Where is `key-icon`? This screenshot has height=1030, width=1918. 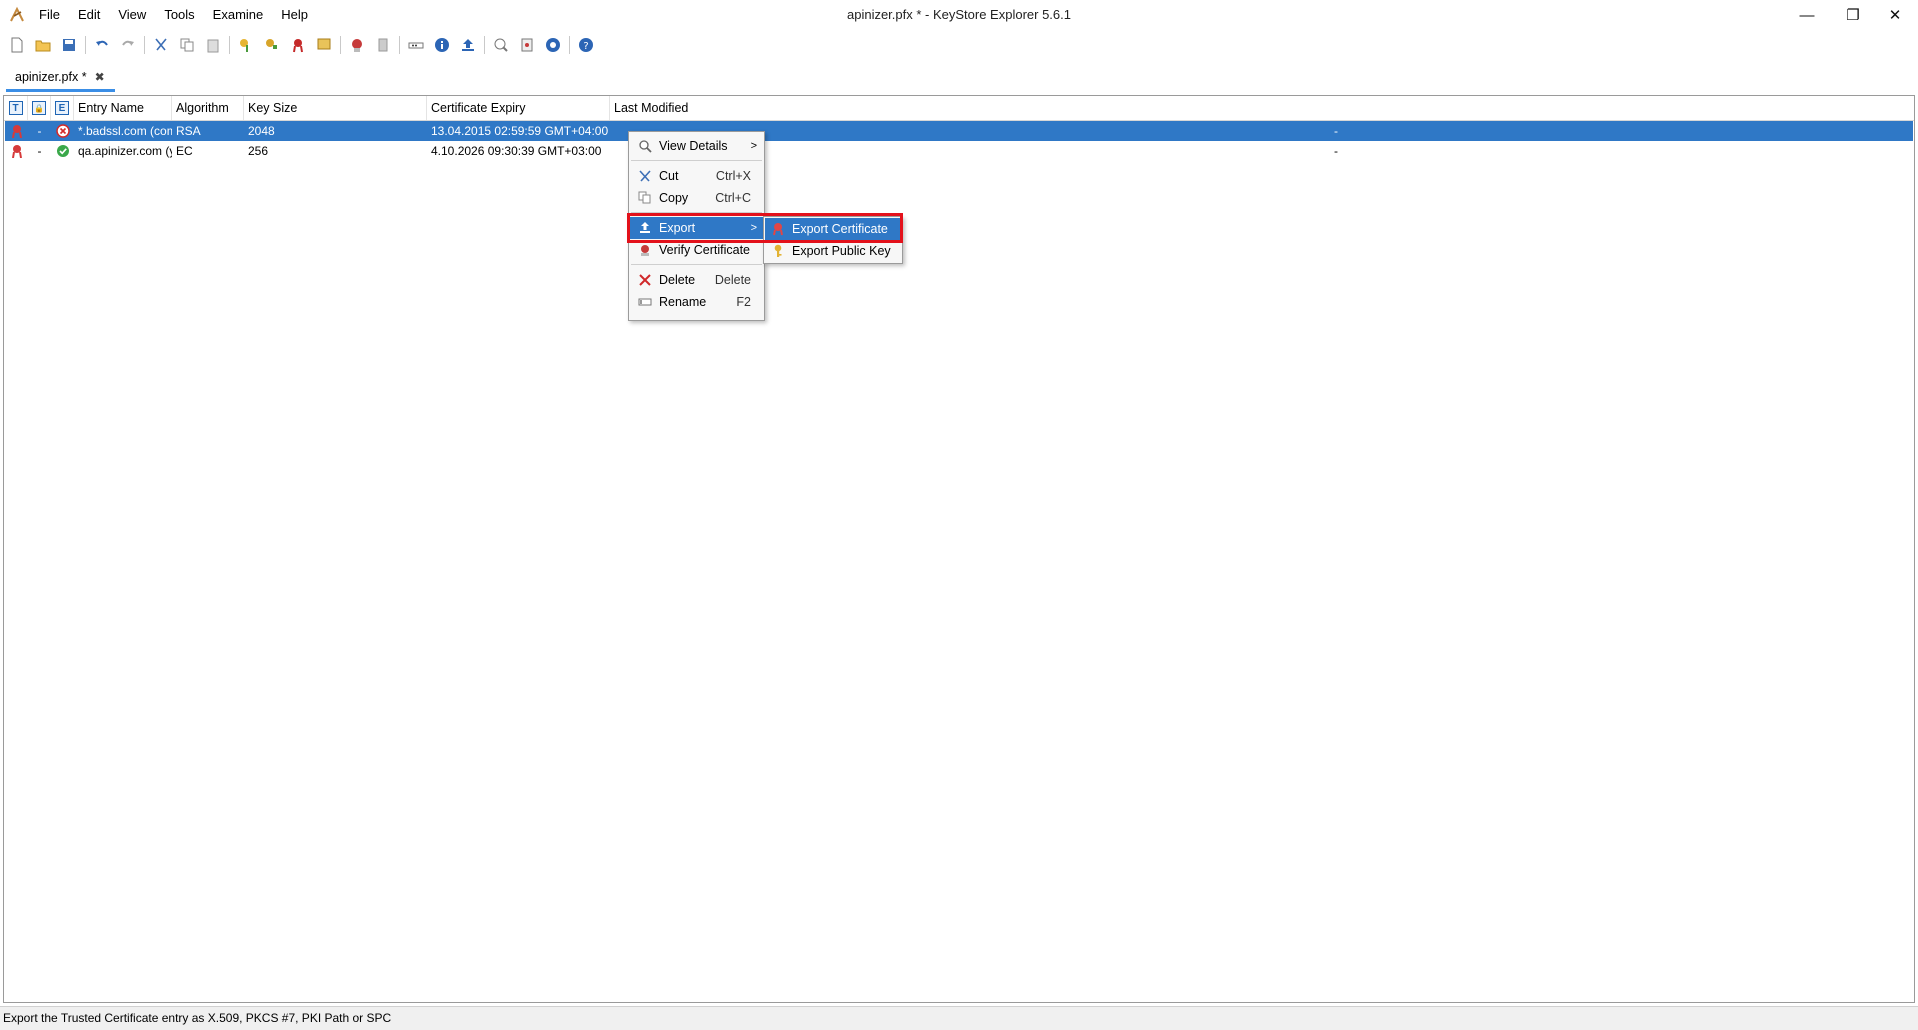 key-icon is located at coordinates (778, 251).